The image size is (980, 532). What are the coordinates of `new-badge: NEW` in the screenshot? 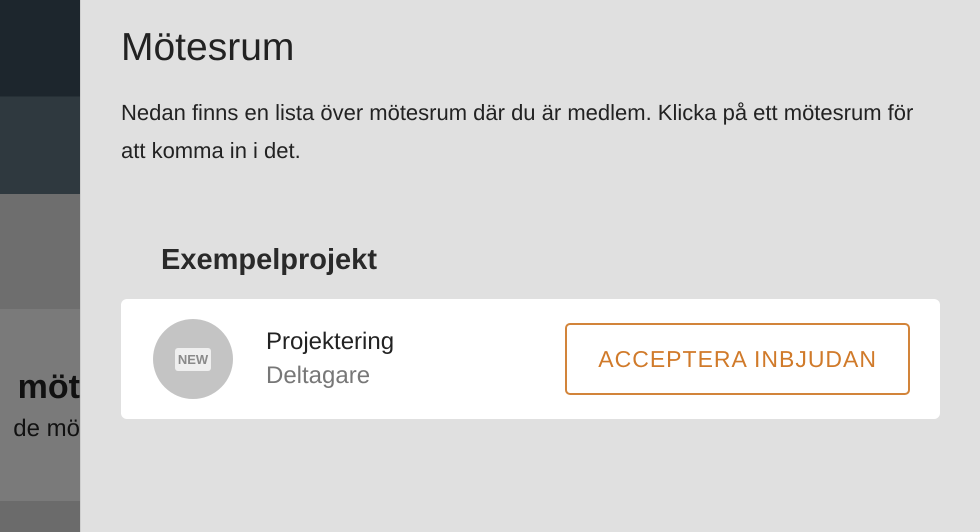 It's located at (193, 359).